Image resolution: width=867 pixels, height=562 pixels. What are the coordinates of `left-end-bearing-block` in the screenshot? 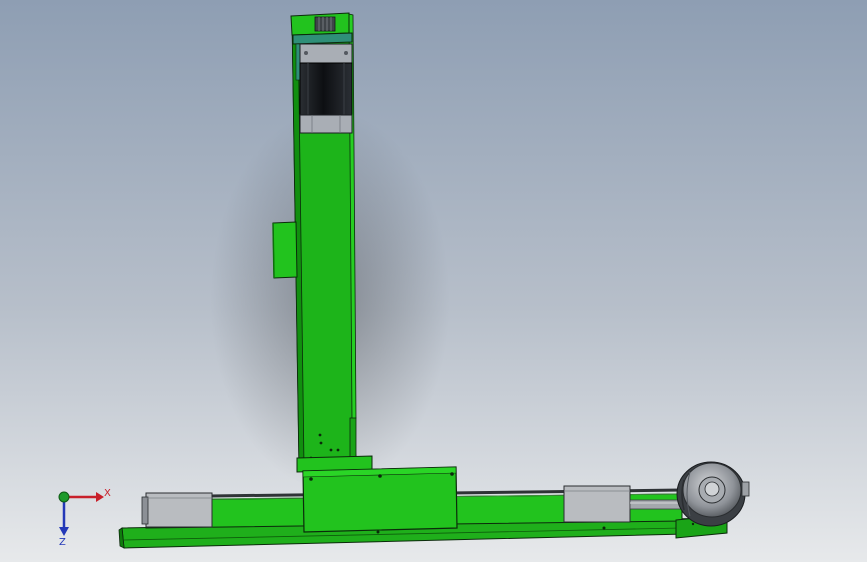 It's located at (177, 510).